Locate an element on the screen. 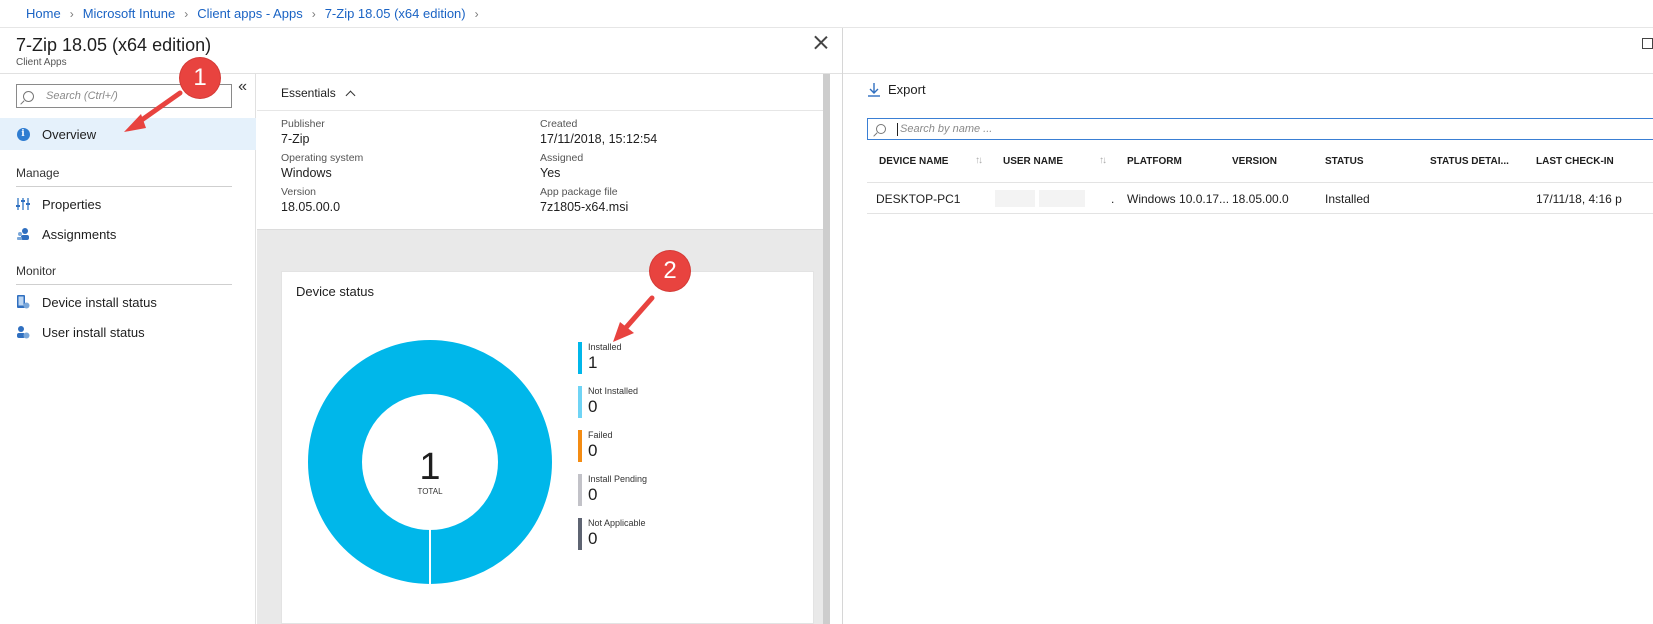 Image resolution: width=1653 pixels, height=624 pixels. package-value: 7z1805-x64.msi is located at coordinates (584, 207).